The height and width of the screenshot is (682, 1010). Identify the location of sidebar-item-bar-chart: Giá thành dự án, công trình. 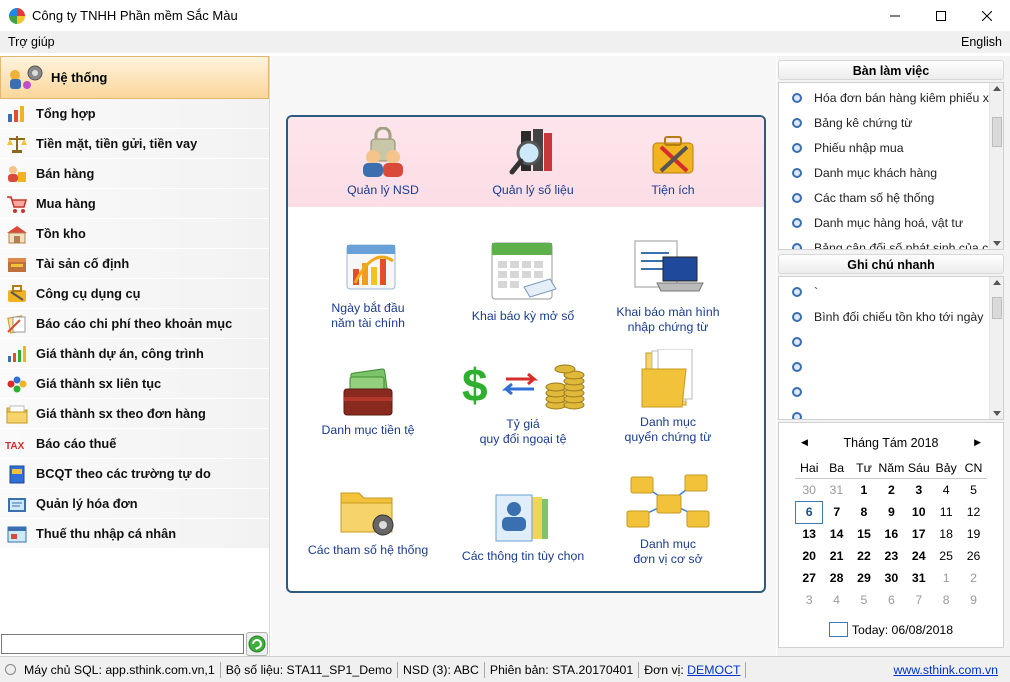
(134, 354).